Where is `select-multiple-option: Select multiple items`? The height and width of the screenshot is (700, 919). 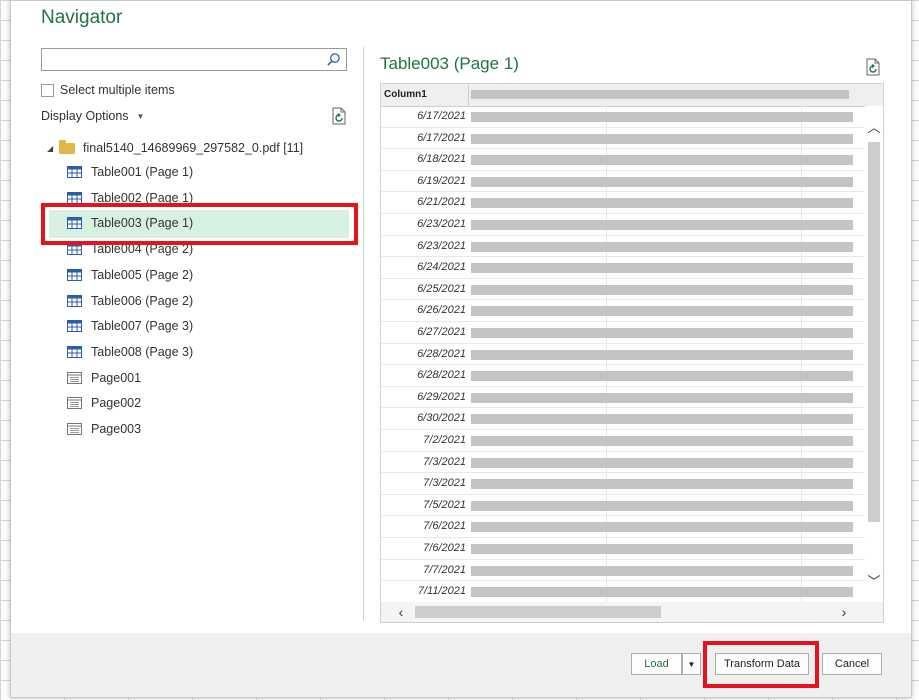 select-multiple-option: Select multiple items is located at coordinates (108, 90).